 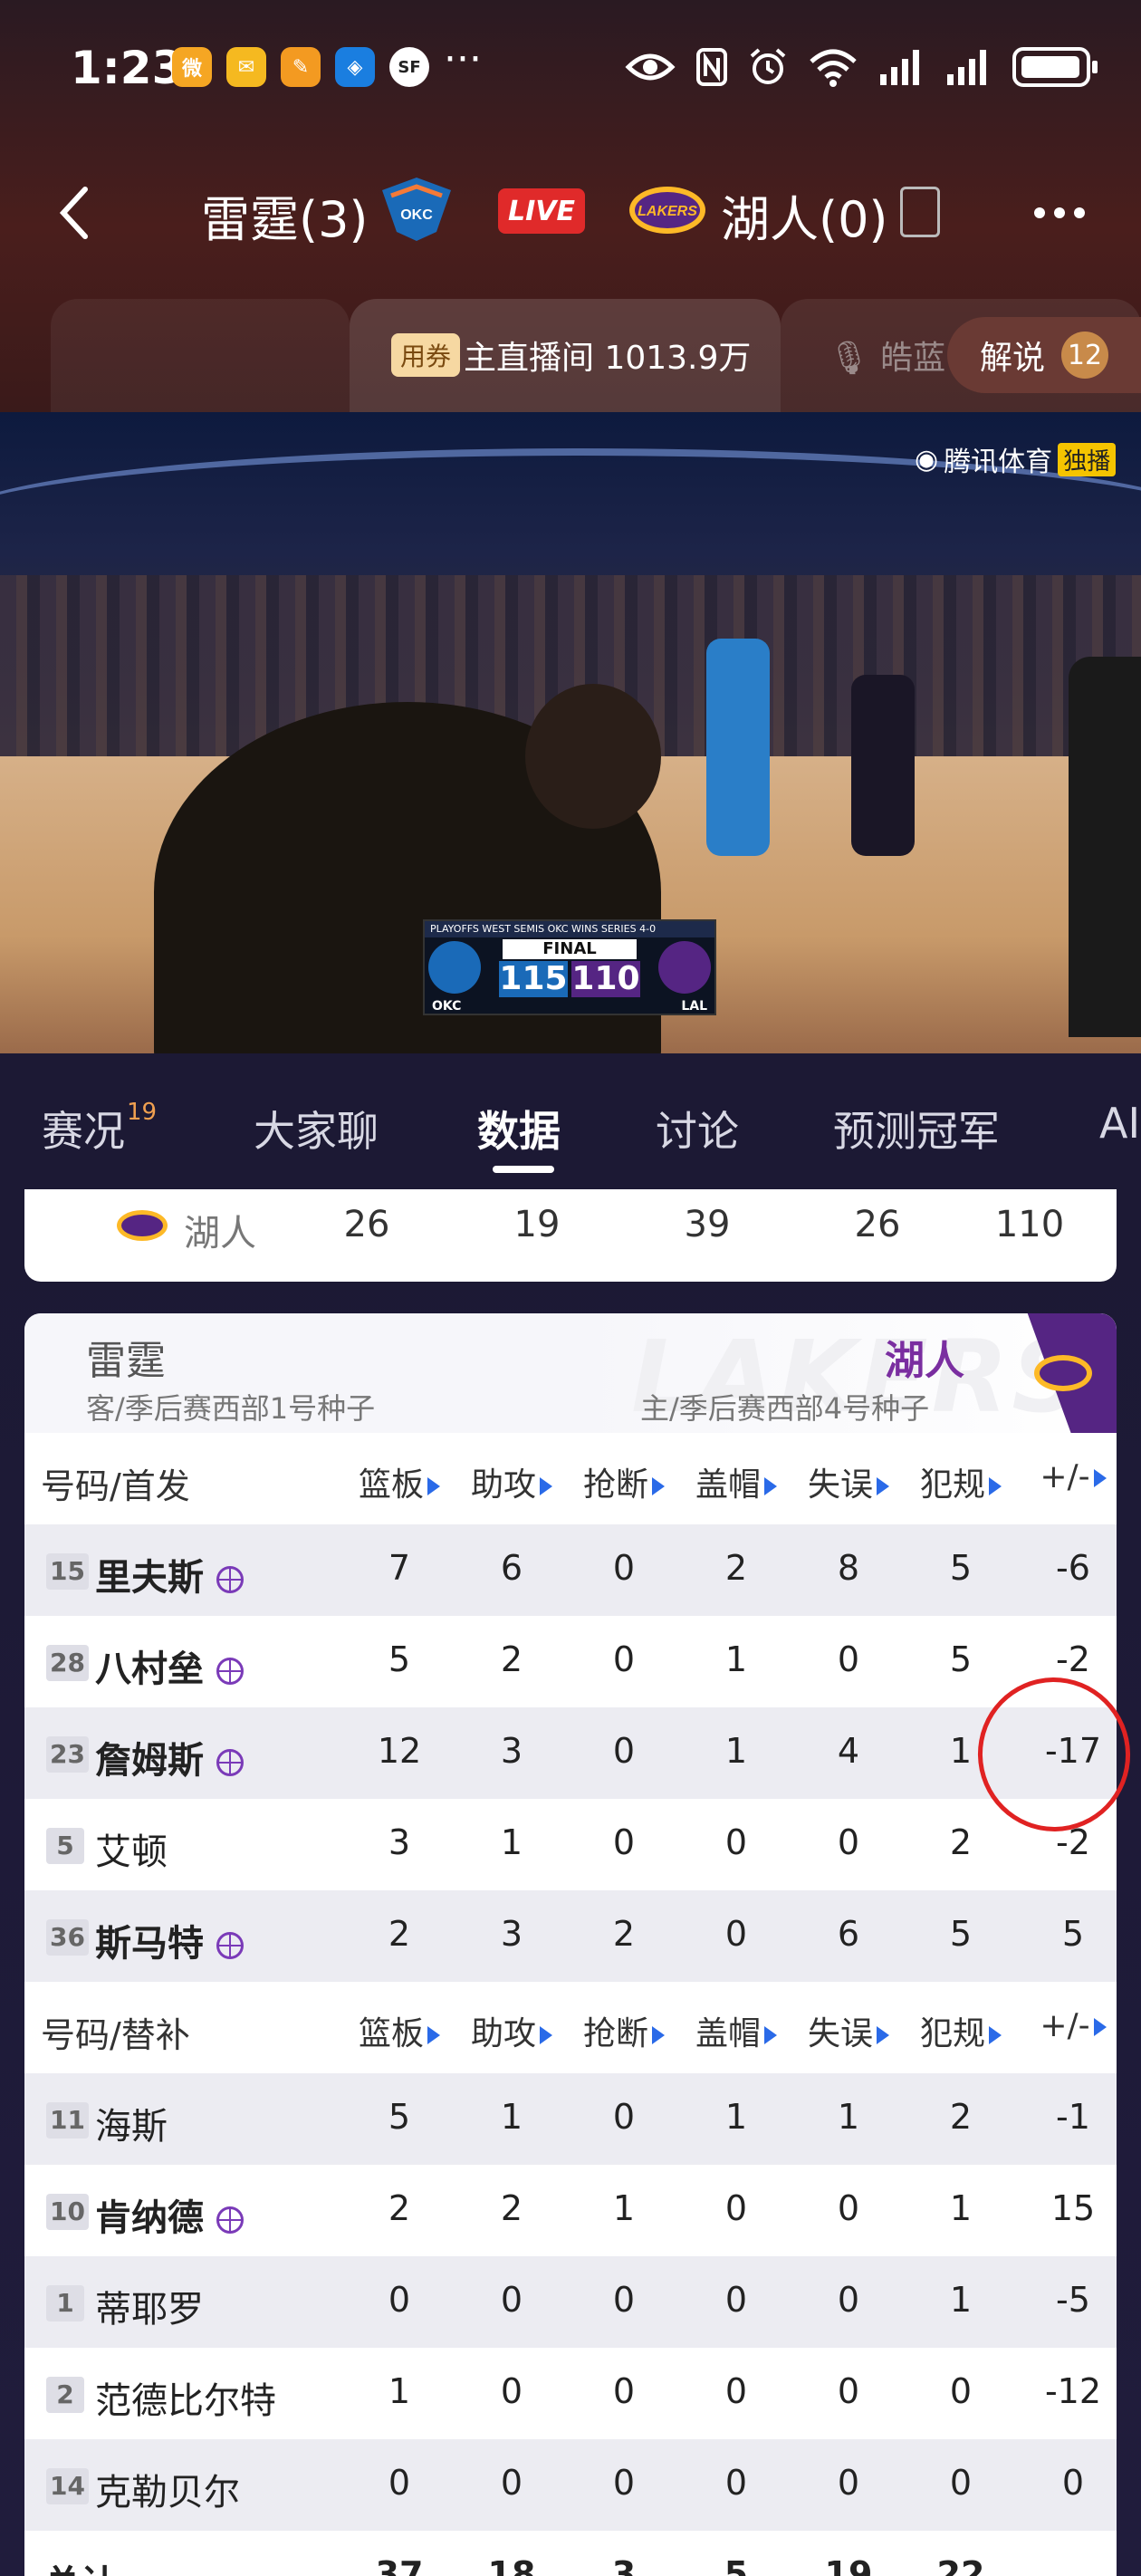 I want to click on active-tab-indicator, so click(x=523, y=1169).